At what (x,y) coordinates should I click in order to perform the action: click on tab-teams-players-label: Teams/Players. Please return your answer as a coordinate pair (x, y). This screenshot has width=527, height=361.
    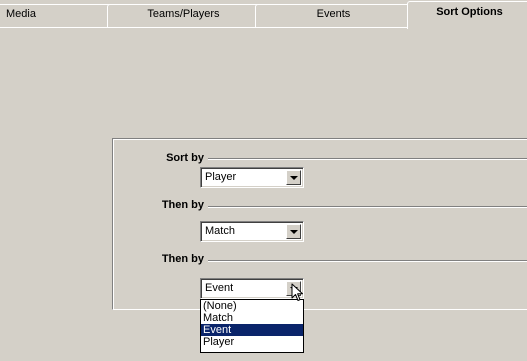
    Looking at the image, I should click on (183, 14).